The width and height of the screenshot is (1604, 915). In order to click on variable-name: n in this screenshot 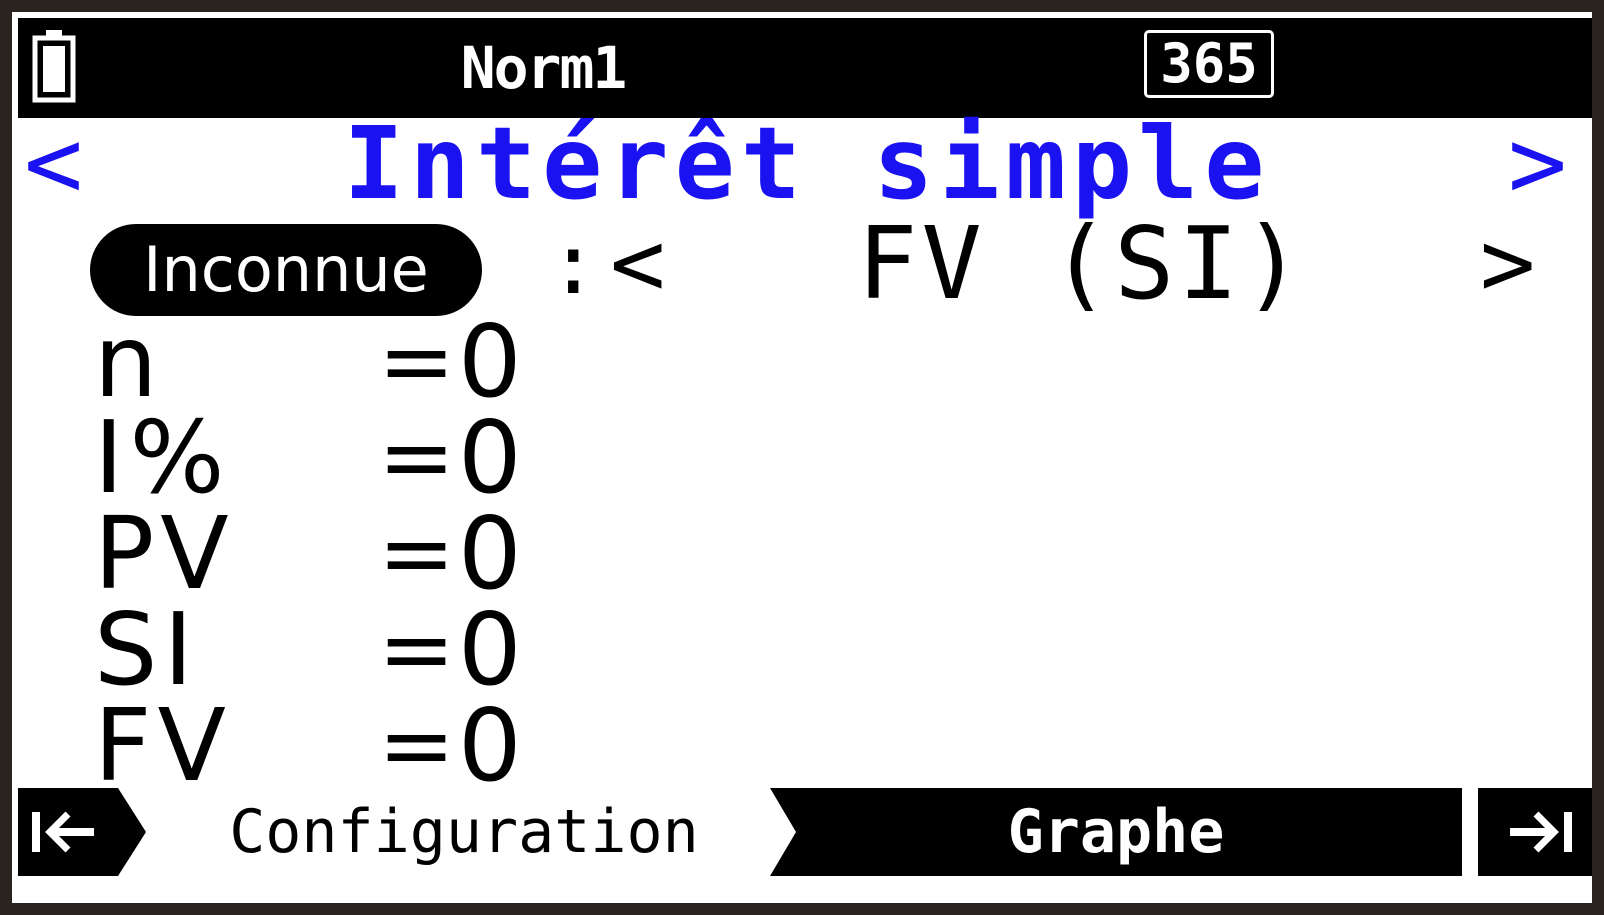, I will do `click(129, 361)`.